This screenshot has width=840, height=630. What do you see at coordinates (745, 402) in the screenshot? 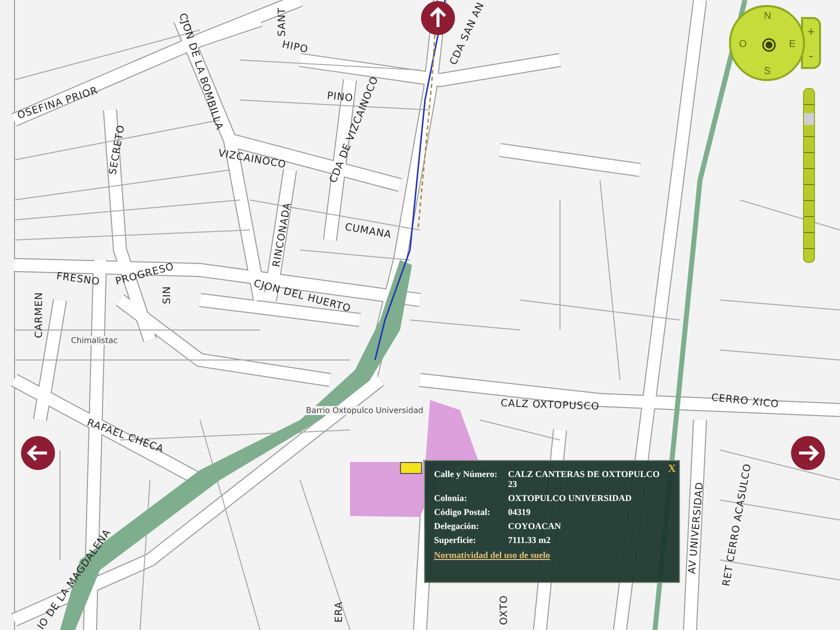
I see `street-label: CERRO XICO` at bounding box center [745, 402].